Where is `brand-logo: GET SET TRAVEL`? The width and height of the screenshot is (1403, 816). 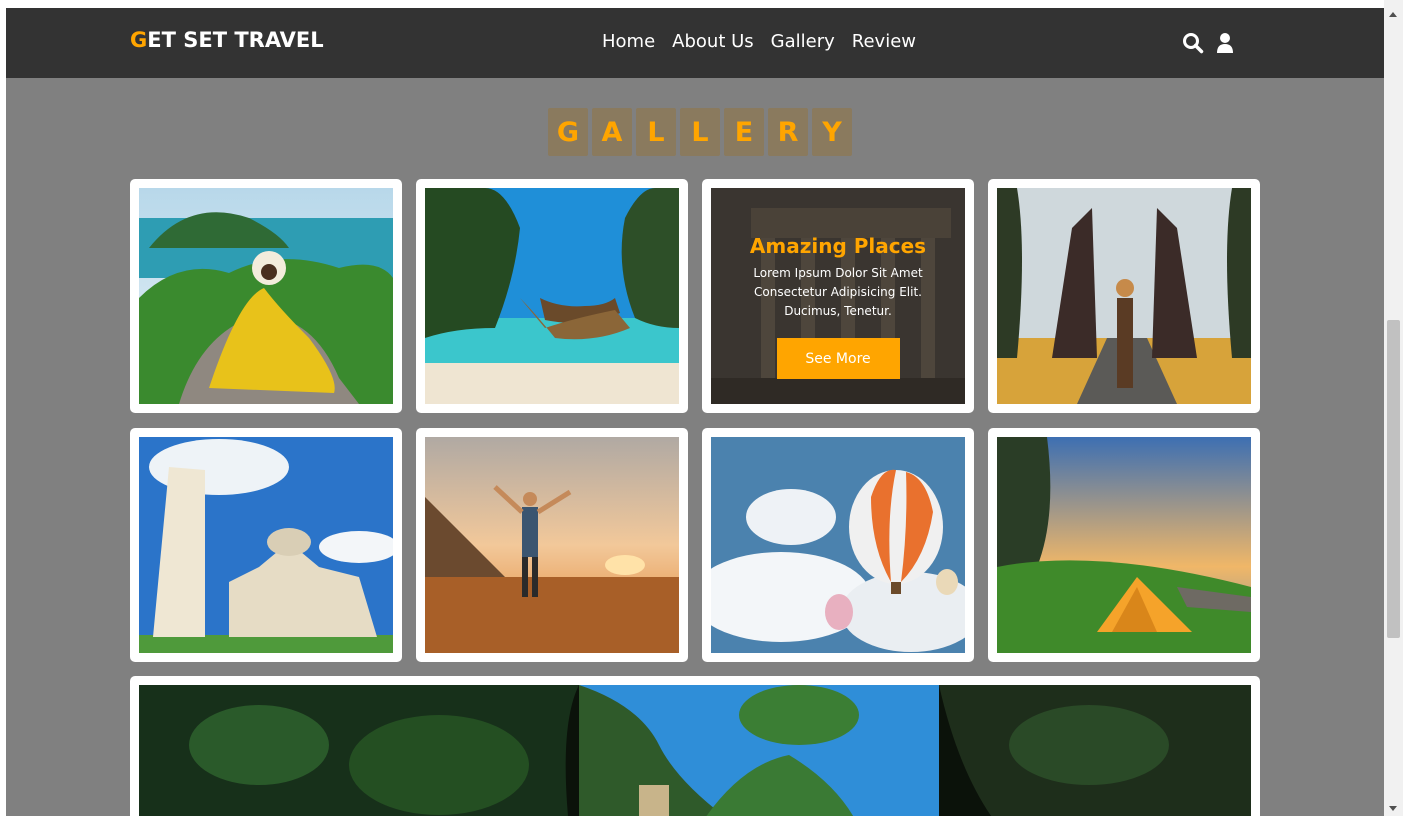 brand-logo: GET SET TRAVEL is located at coordinates (227, 40).